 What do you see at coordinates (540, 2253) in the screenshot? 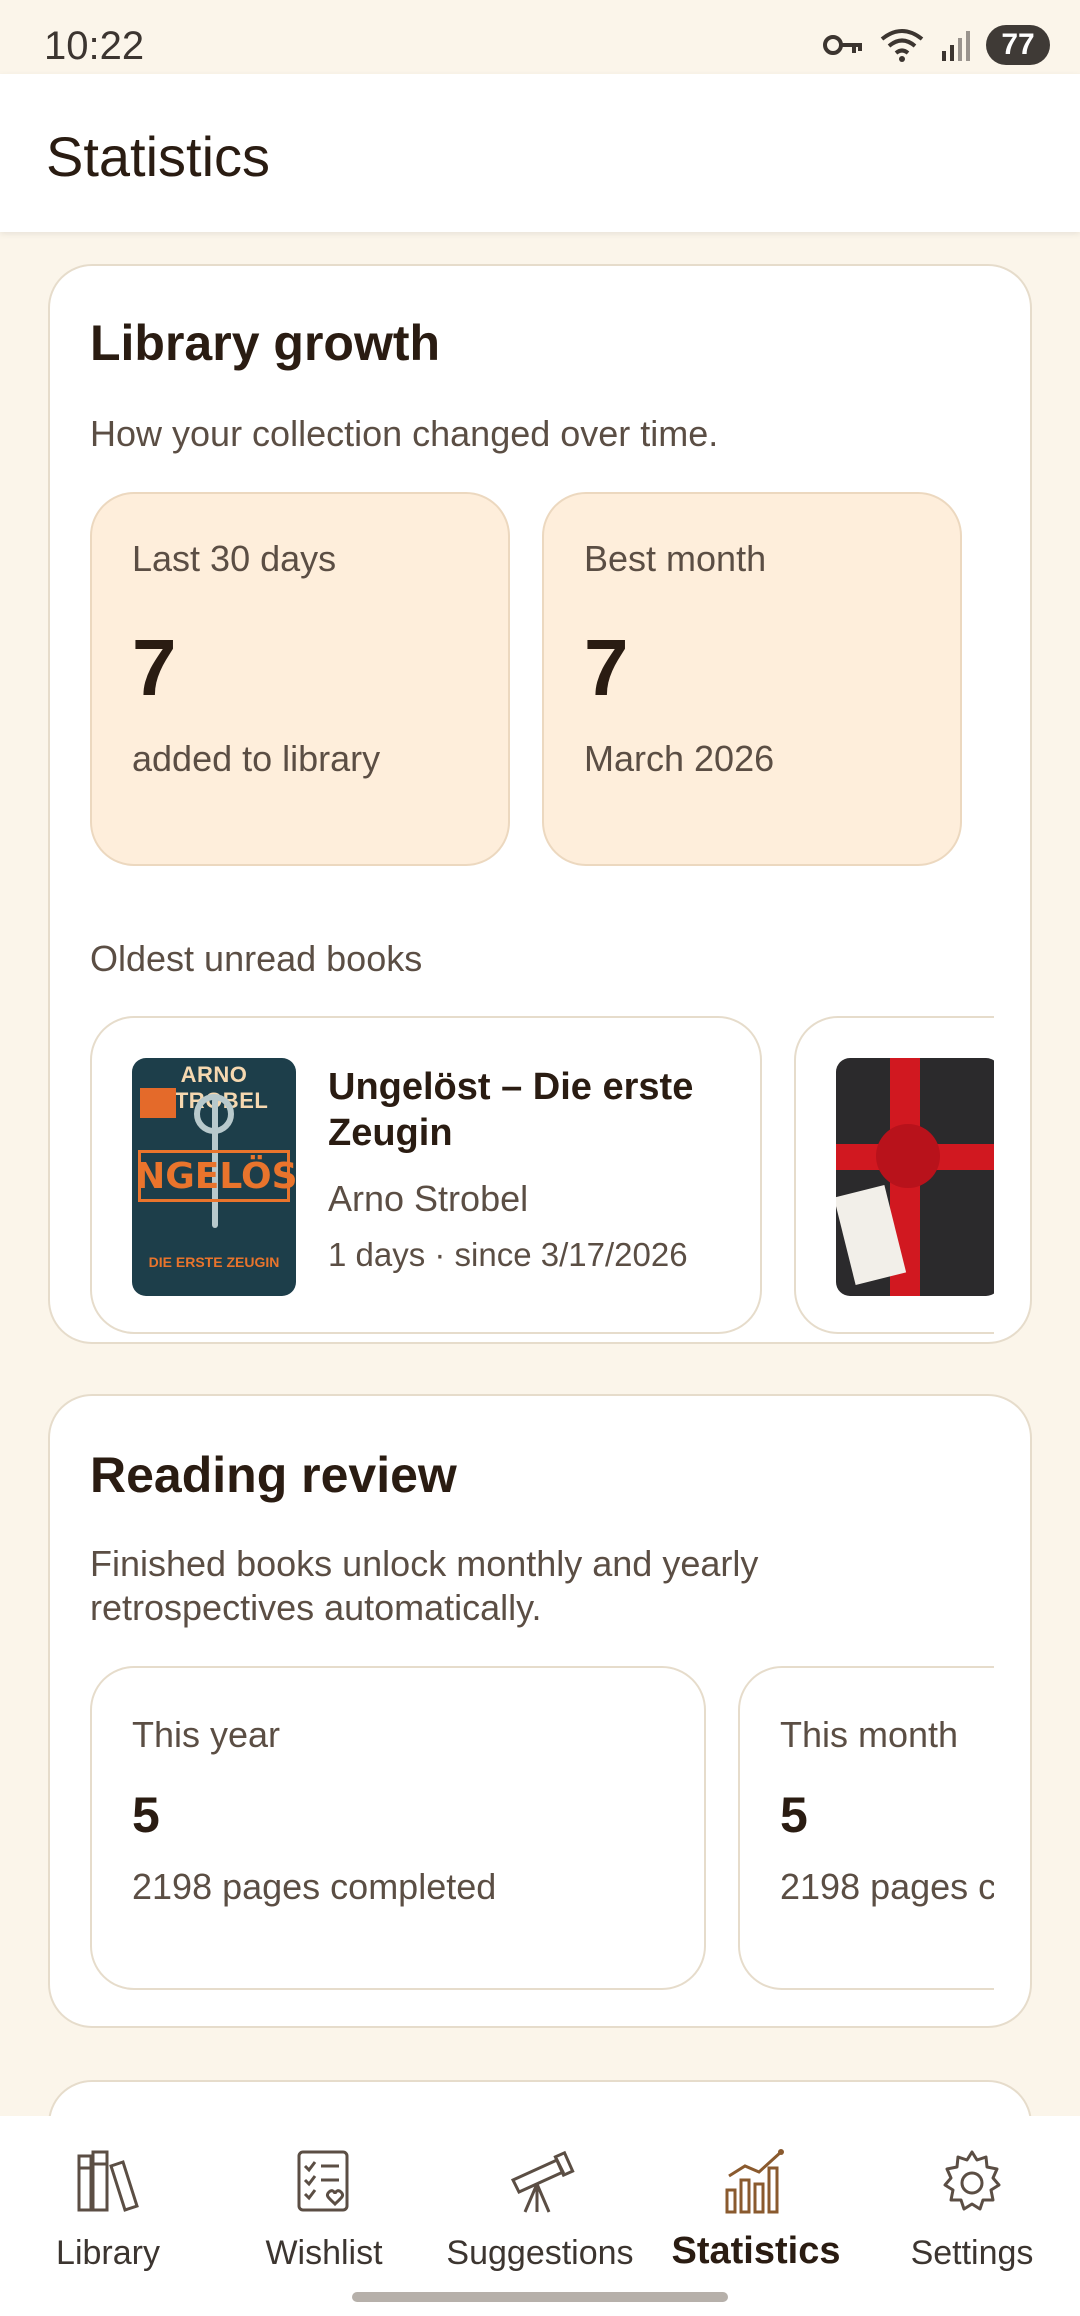
I see `nav-label: Suggestions` at bounding box center [540, 2253].